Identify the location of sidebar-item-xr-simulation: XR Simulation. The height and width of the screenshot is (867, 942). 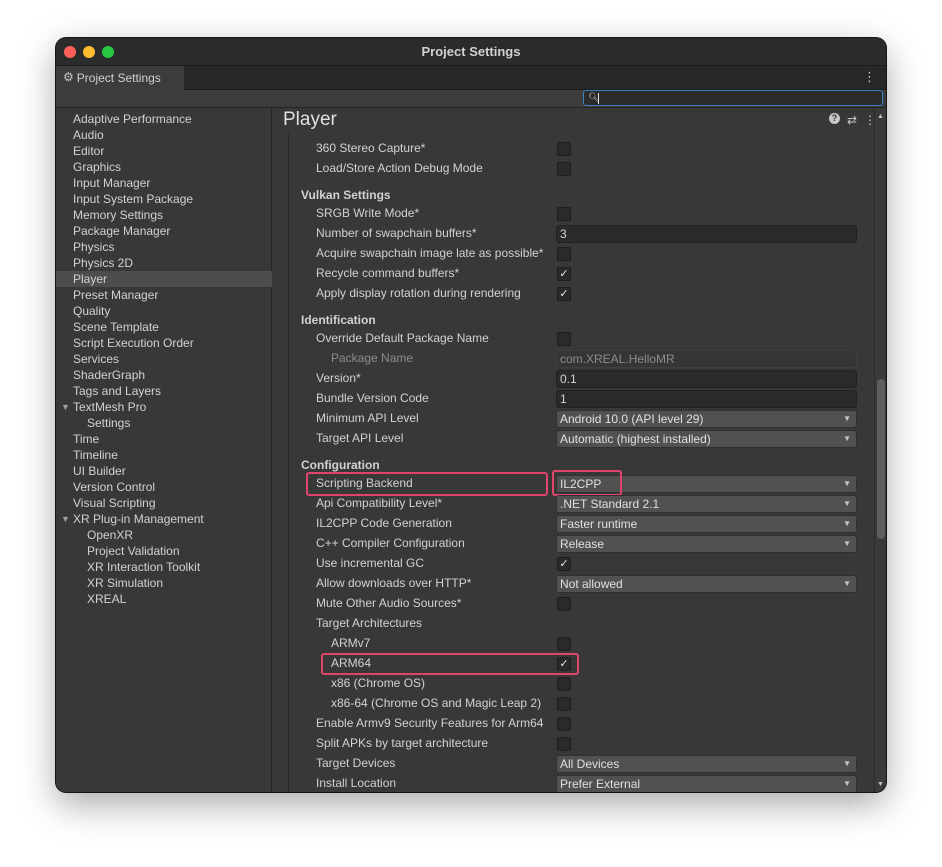
(164, 583).